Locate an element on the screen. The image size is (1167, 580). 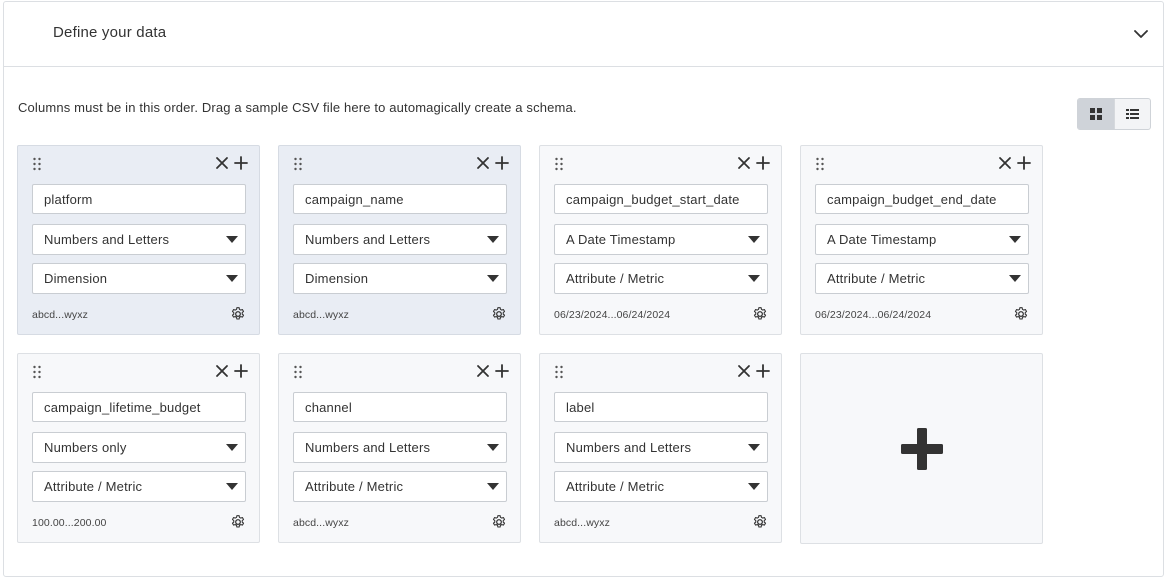
panel-title: Define your data is located at coordinates (110, 32).